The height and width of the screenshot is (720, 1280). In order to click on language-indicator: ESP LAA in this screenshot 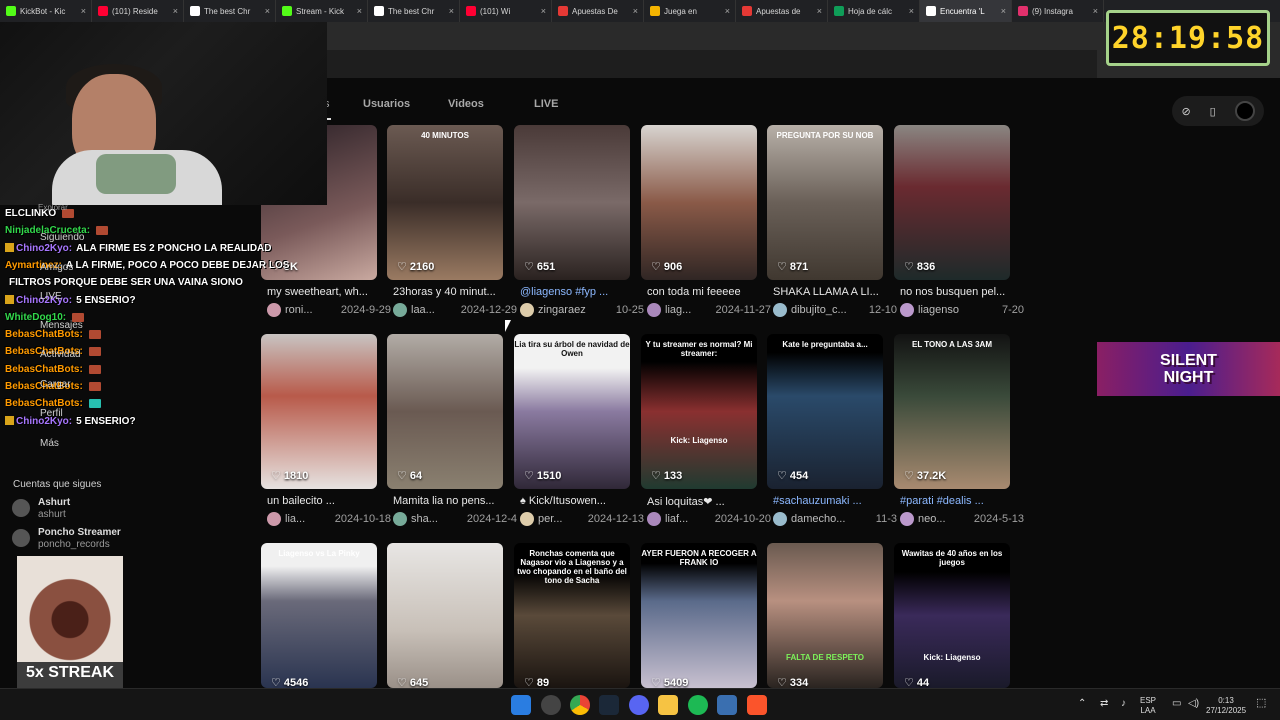, I will do `click(1148, 706)`.